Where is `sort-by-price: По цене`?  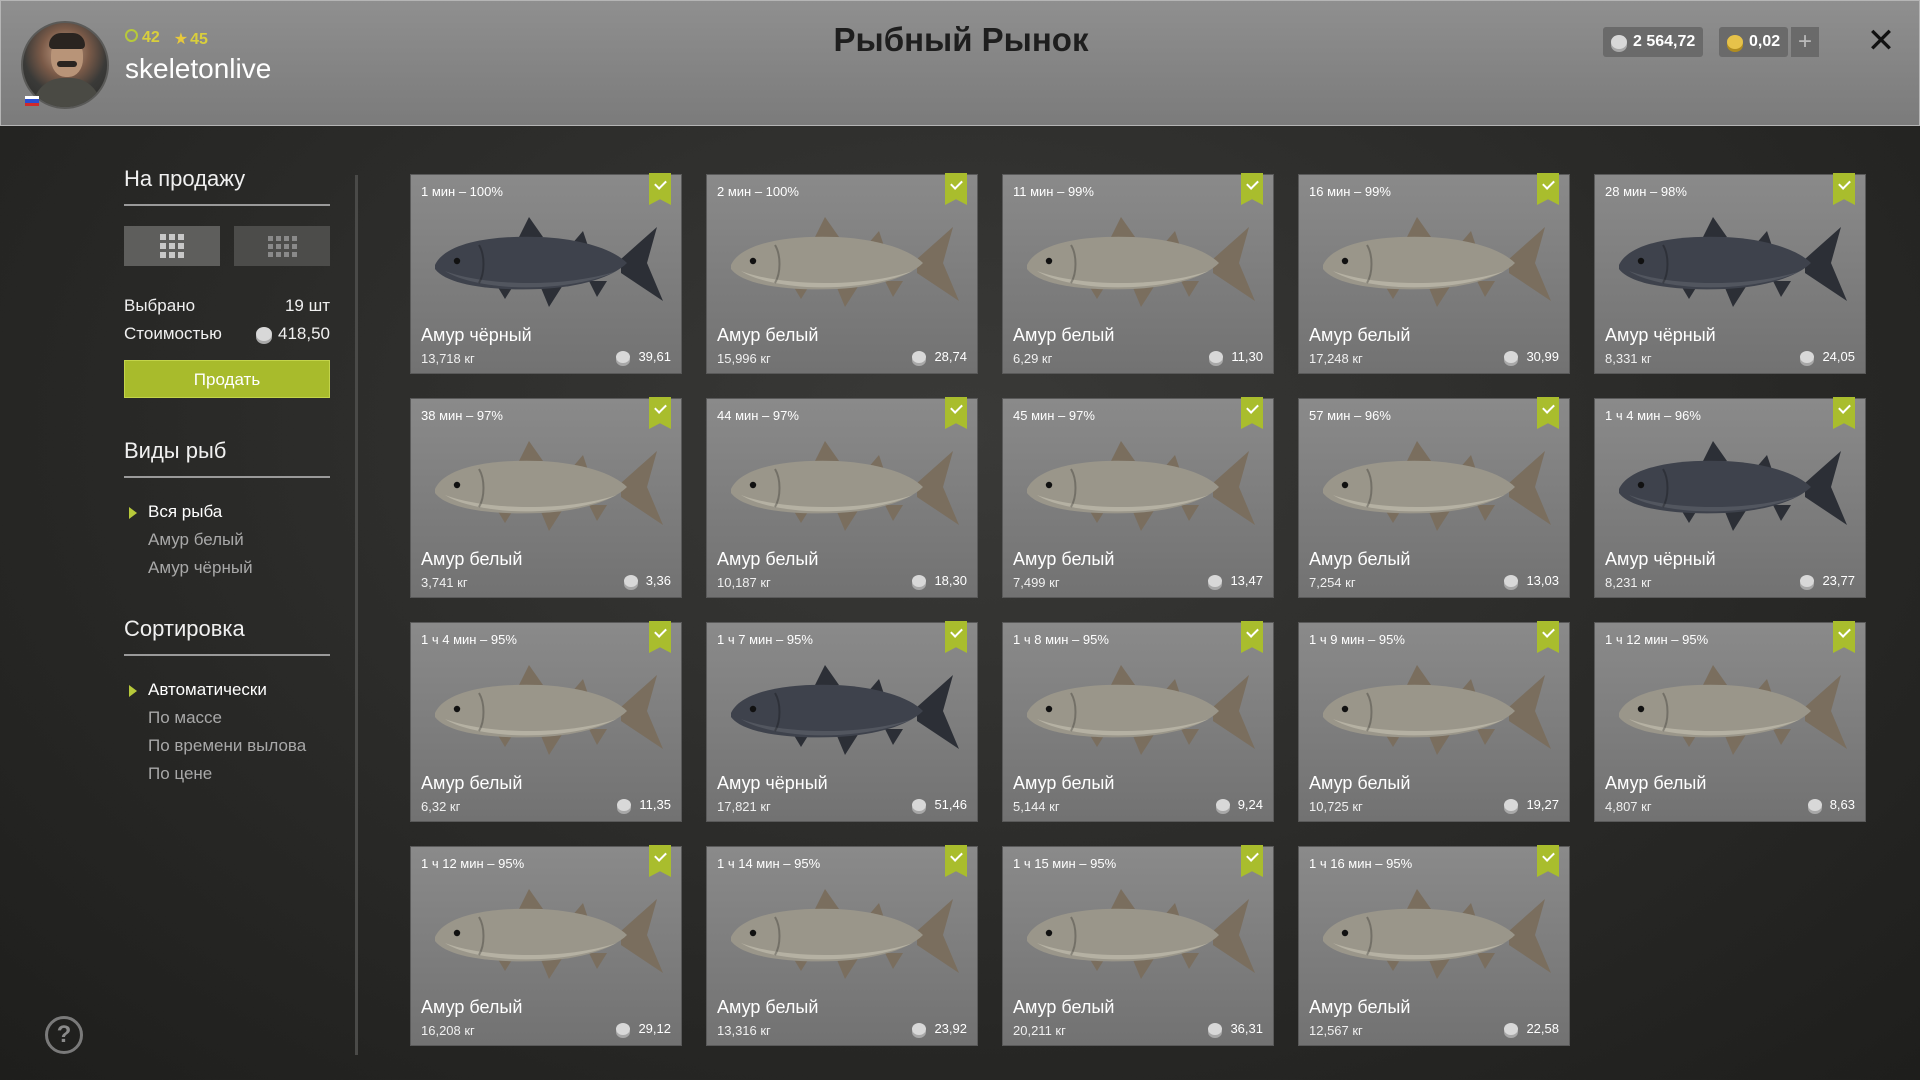 sort-by-price: По цене is located at coordinates (227, 774).